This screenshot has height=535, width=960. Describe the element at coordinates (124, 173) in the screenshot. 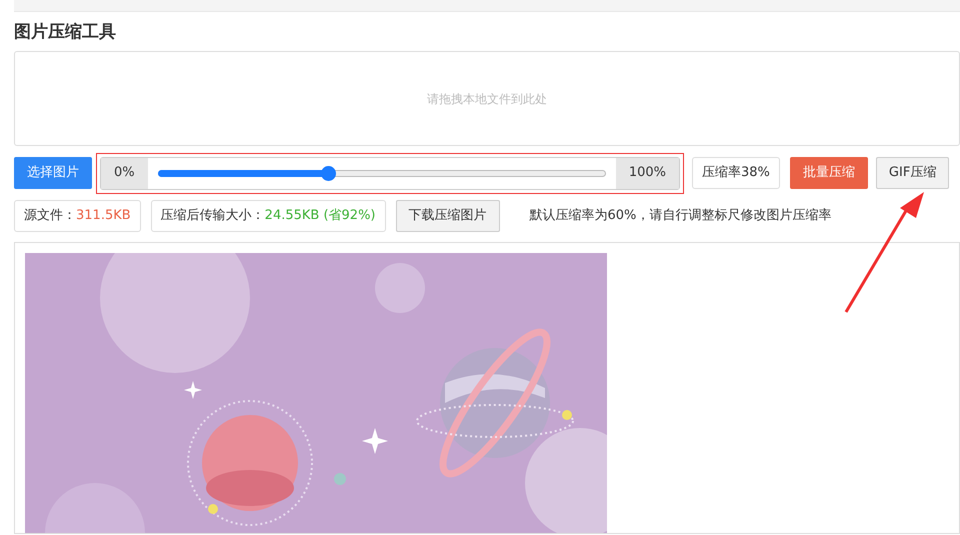

I see `min-label: 0%` at that location.